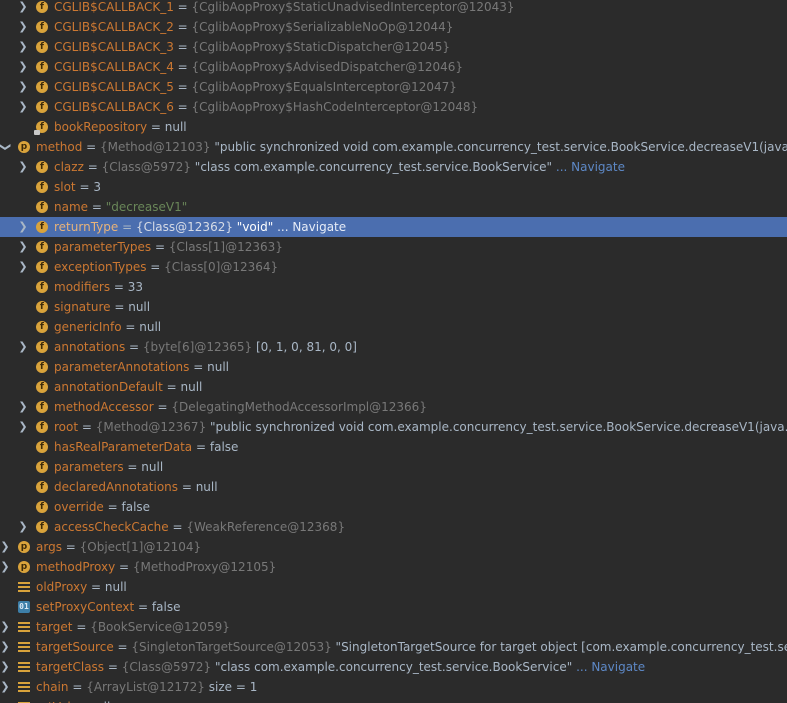  Describe the element at coordinates (100, 267) in the screenshot. I see `variable-name: exceptionTypes` at that location.